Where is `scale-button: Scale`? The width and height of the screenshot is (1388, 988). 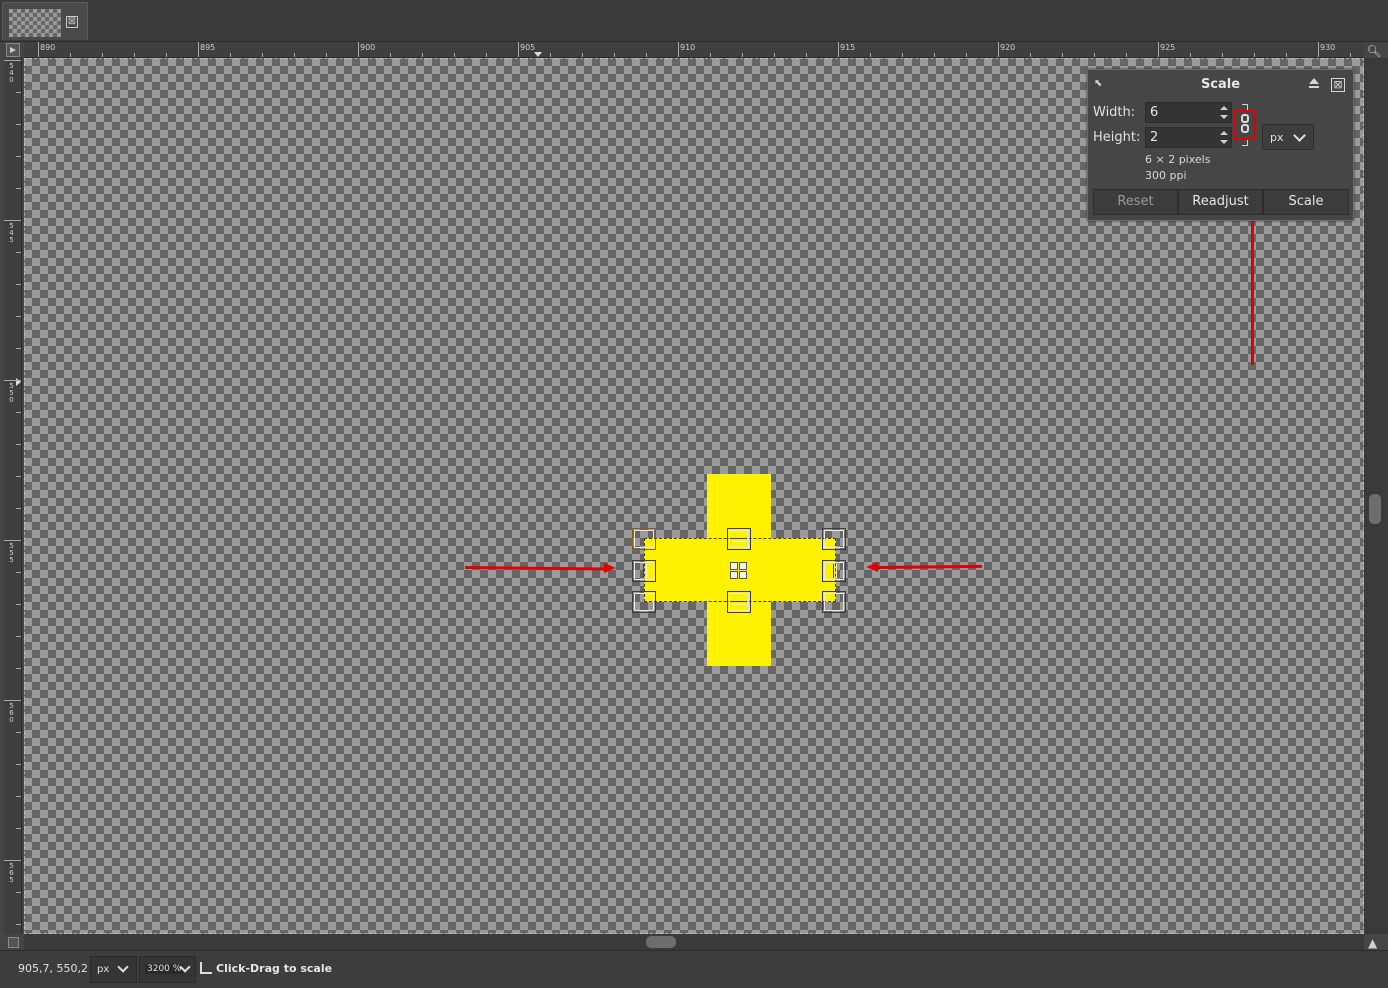 scale-button: Scale is located at coordinates (1306, 202).